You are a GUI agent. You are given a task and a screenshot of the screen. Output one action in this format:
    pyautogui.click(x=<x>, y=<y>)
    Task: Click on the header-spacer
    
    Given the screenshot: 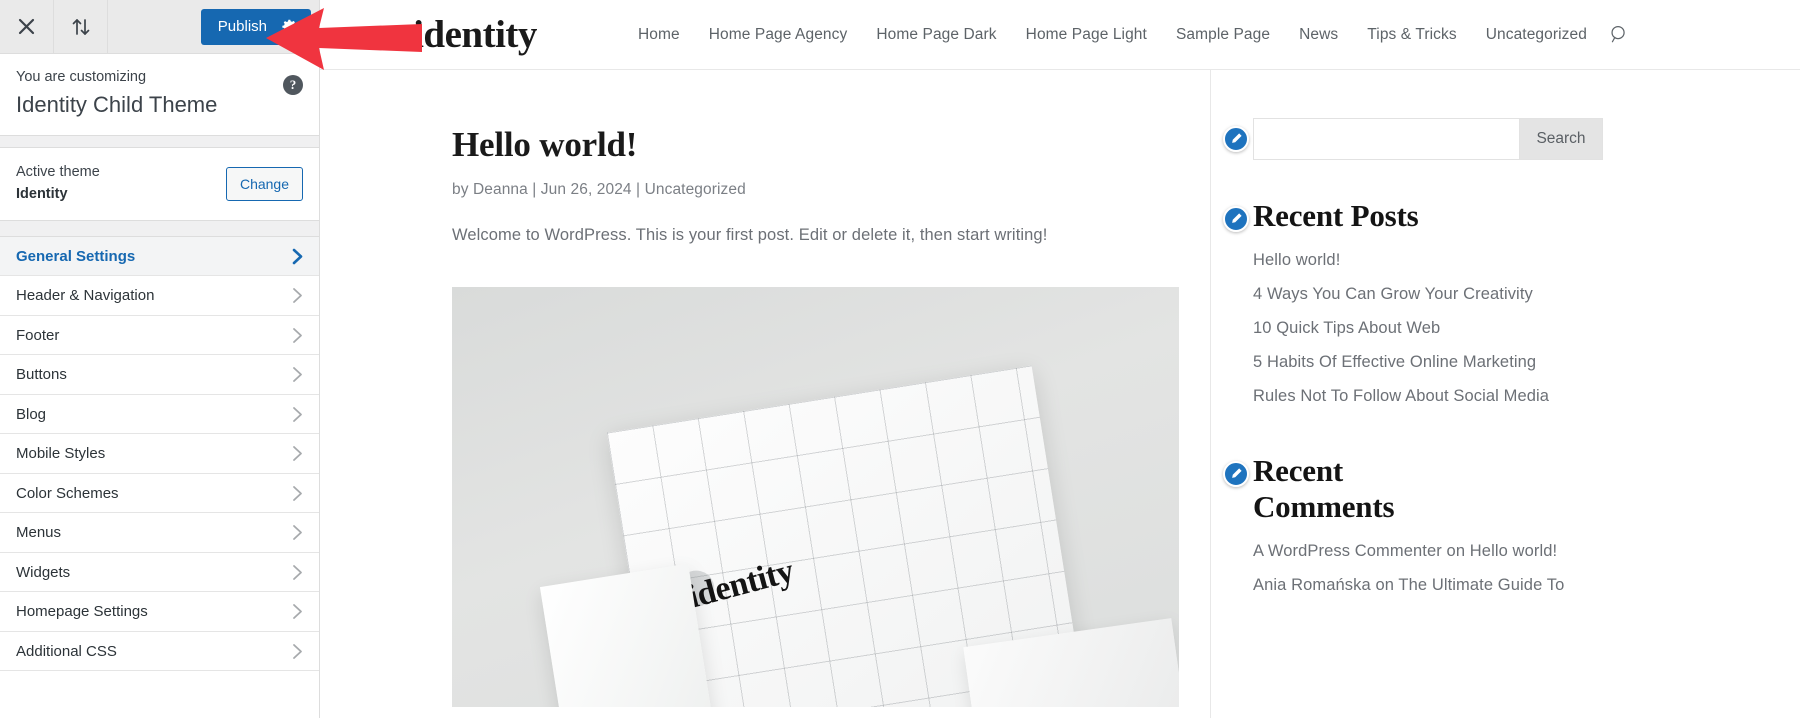 What is the action you would take?
    pyautogui.click(x=159, y=142)
    